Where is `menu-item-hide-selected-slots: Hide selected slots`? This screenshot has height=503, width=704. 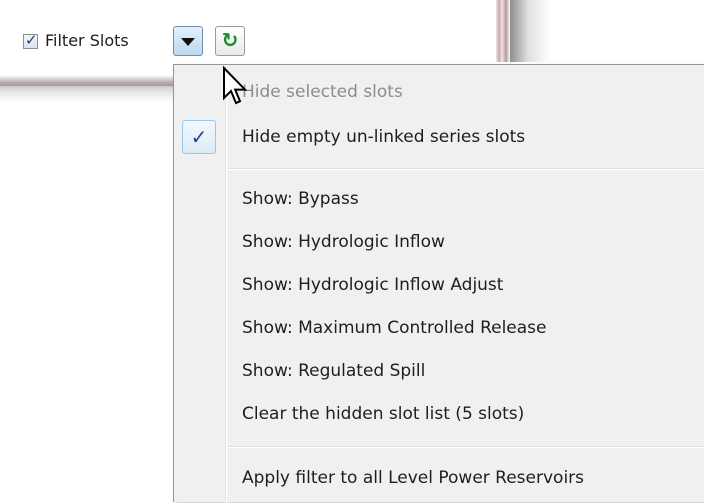
menu-item-hide-selected-slots: Hide selected slots is located at coordinates (322, 92).